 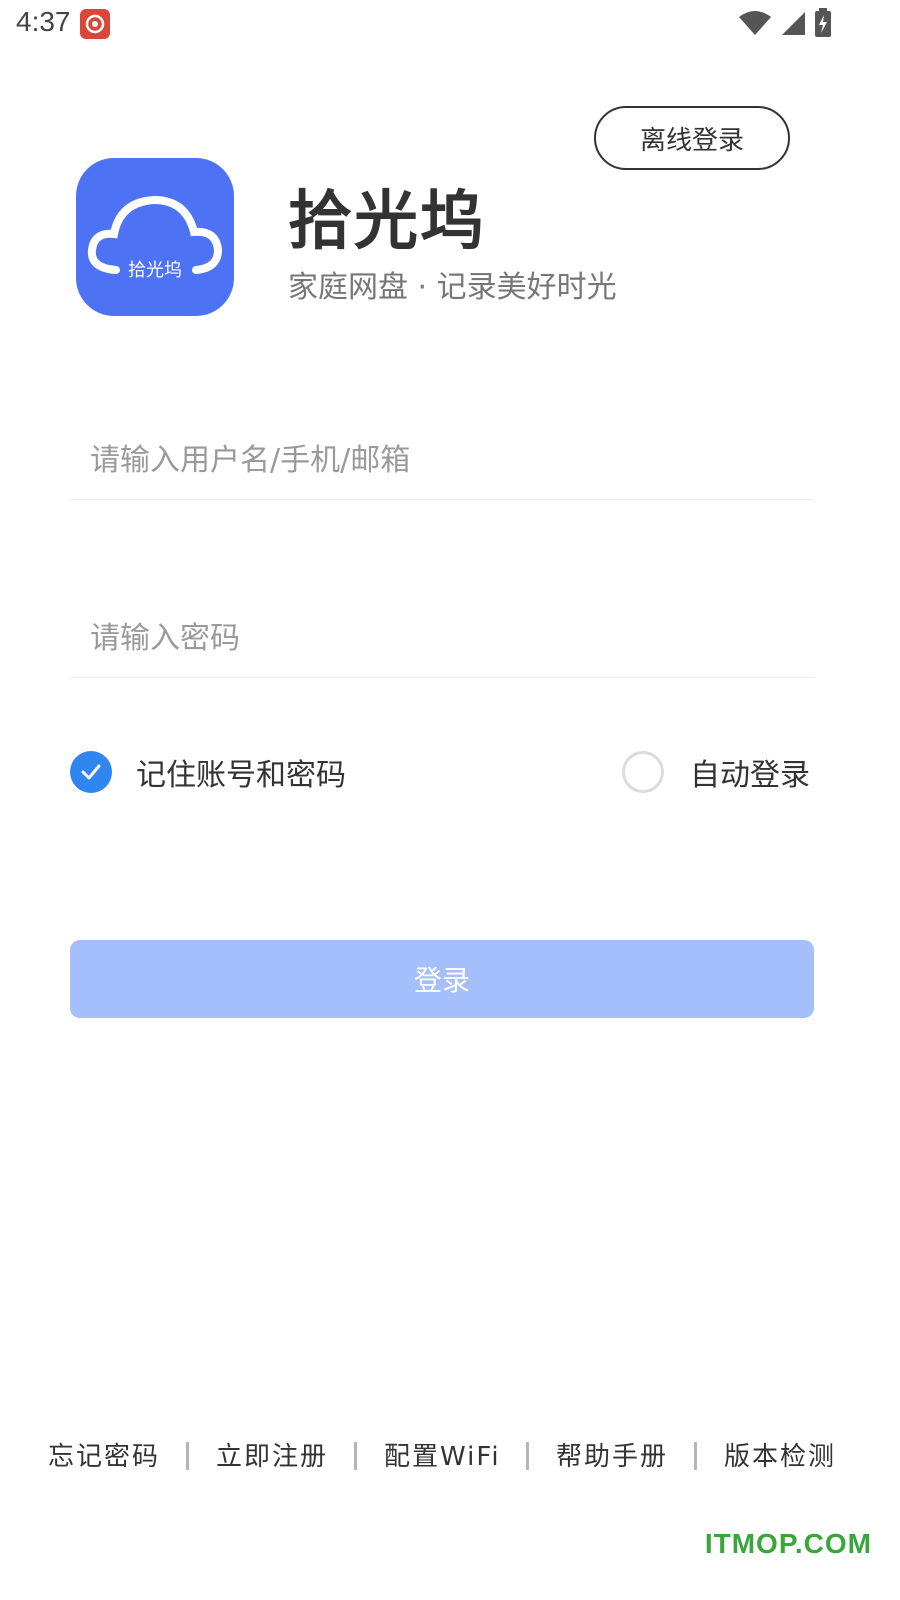 I want to click on password-input, so click(x=442, y=638).